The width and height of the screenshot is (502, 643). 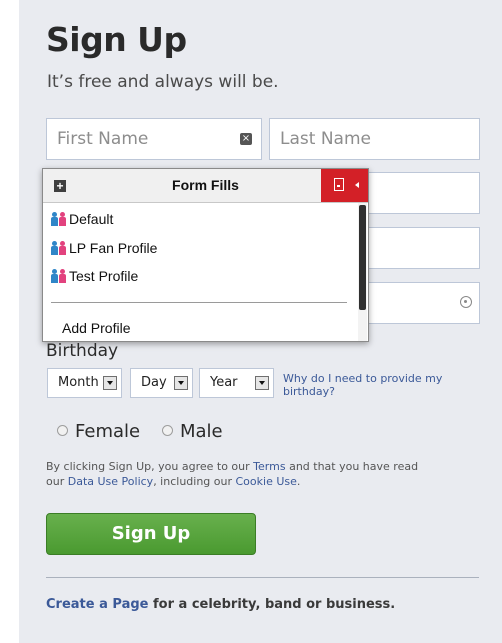 I want to click on lastpass-button, so click(x=344, y=185).